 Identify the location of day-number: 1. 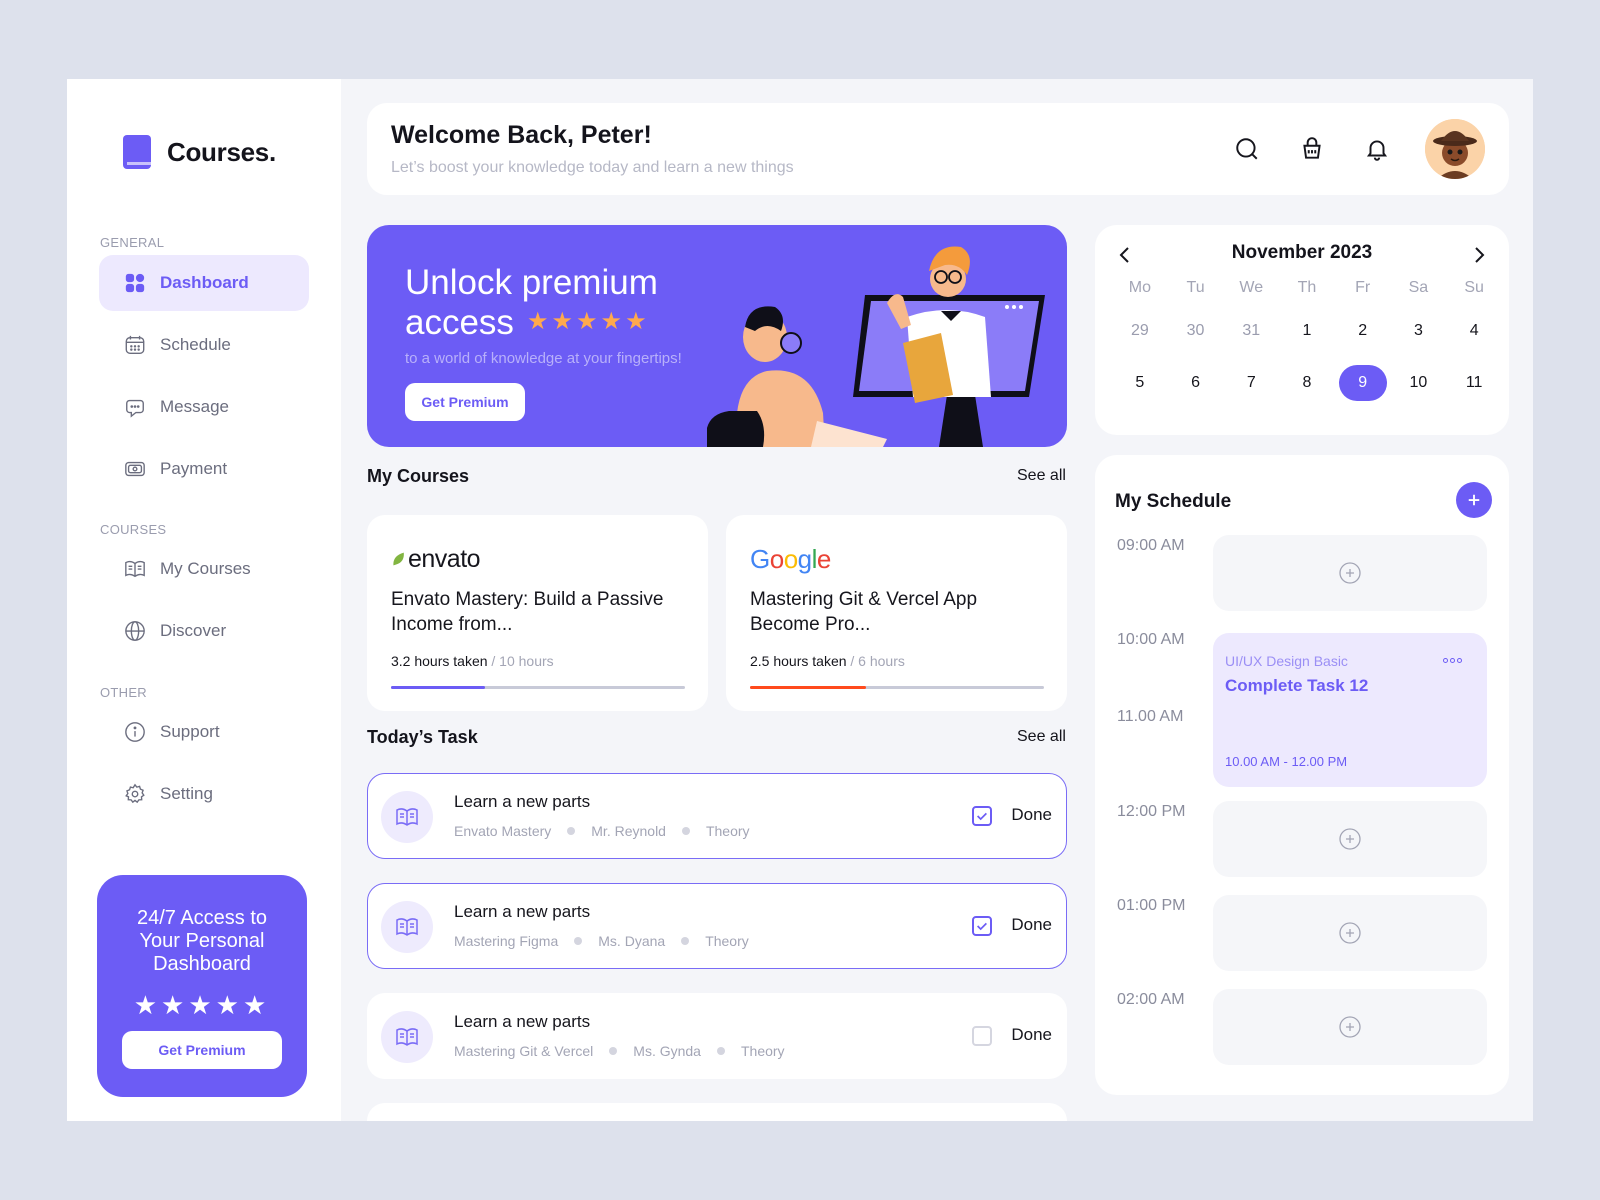
(1307, 330).